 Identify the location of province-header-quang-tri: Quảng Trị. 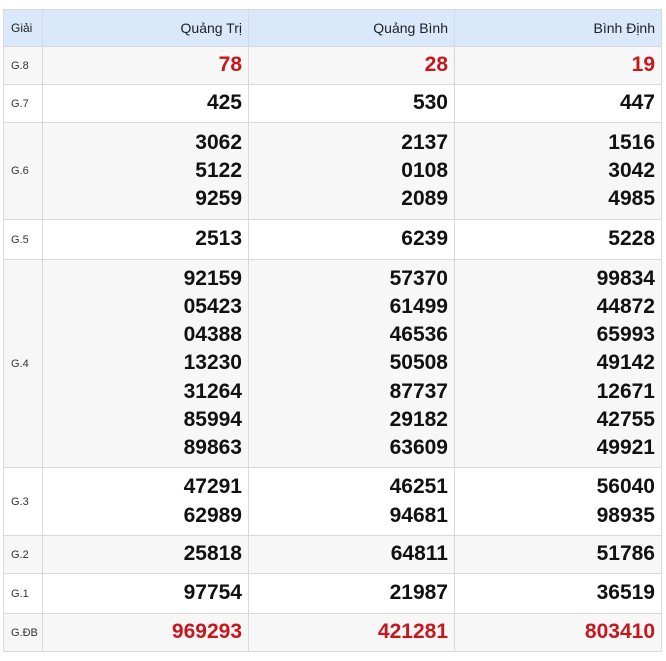
(145, 28).